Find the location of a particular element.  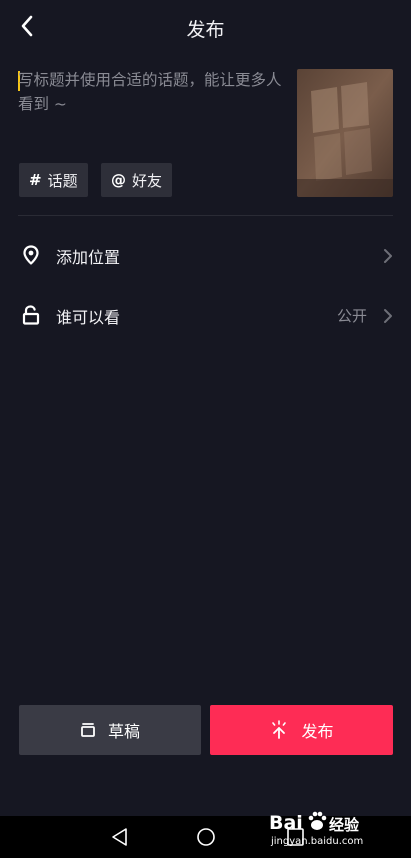

topic-chip-label: 话题 is located at coordinates (62, 180).